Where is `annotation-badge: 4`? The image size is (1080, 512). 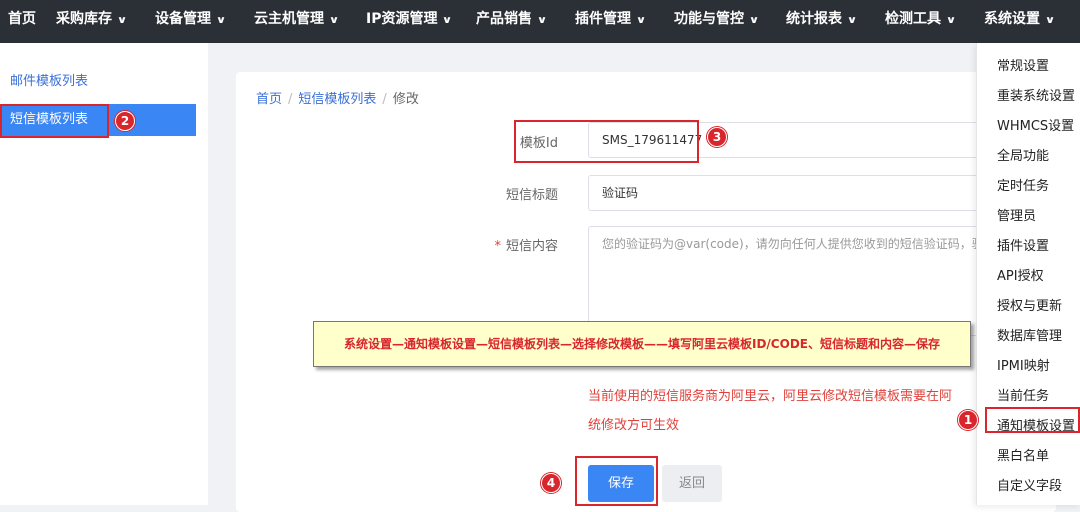 annotation-badge: 4 is located at coordinates (551, 483).